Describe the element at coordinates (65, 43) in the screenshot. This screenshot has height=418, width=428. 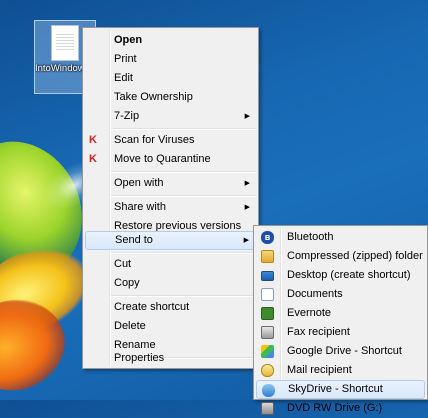
I see `text-file-icon` at that location.